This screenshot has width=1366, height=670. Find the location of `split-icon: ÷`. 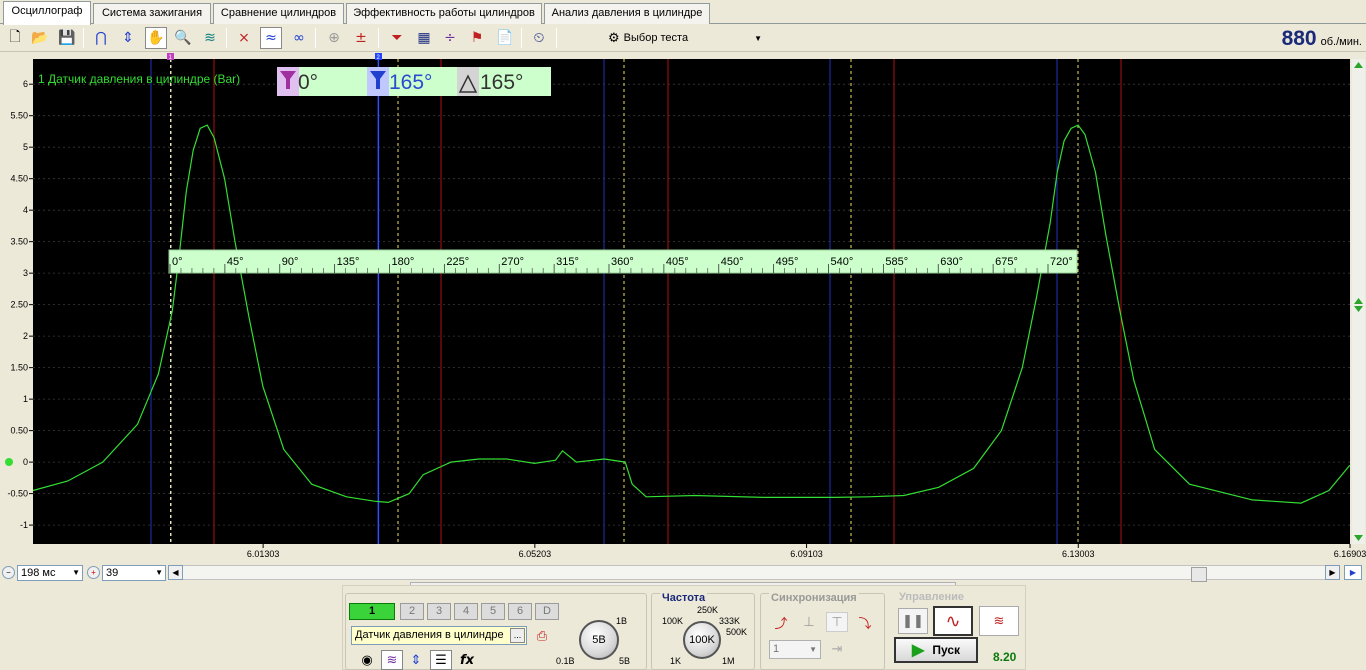

split-icon: ÷ is located at coordinates (450, 38).